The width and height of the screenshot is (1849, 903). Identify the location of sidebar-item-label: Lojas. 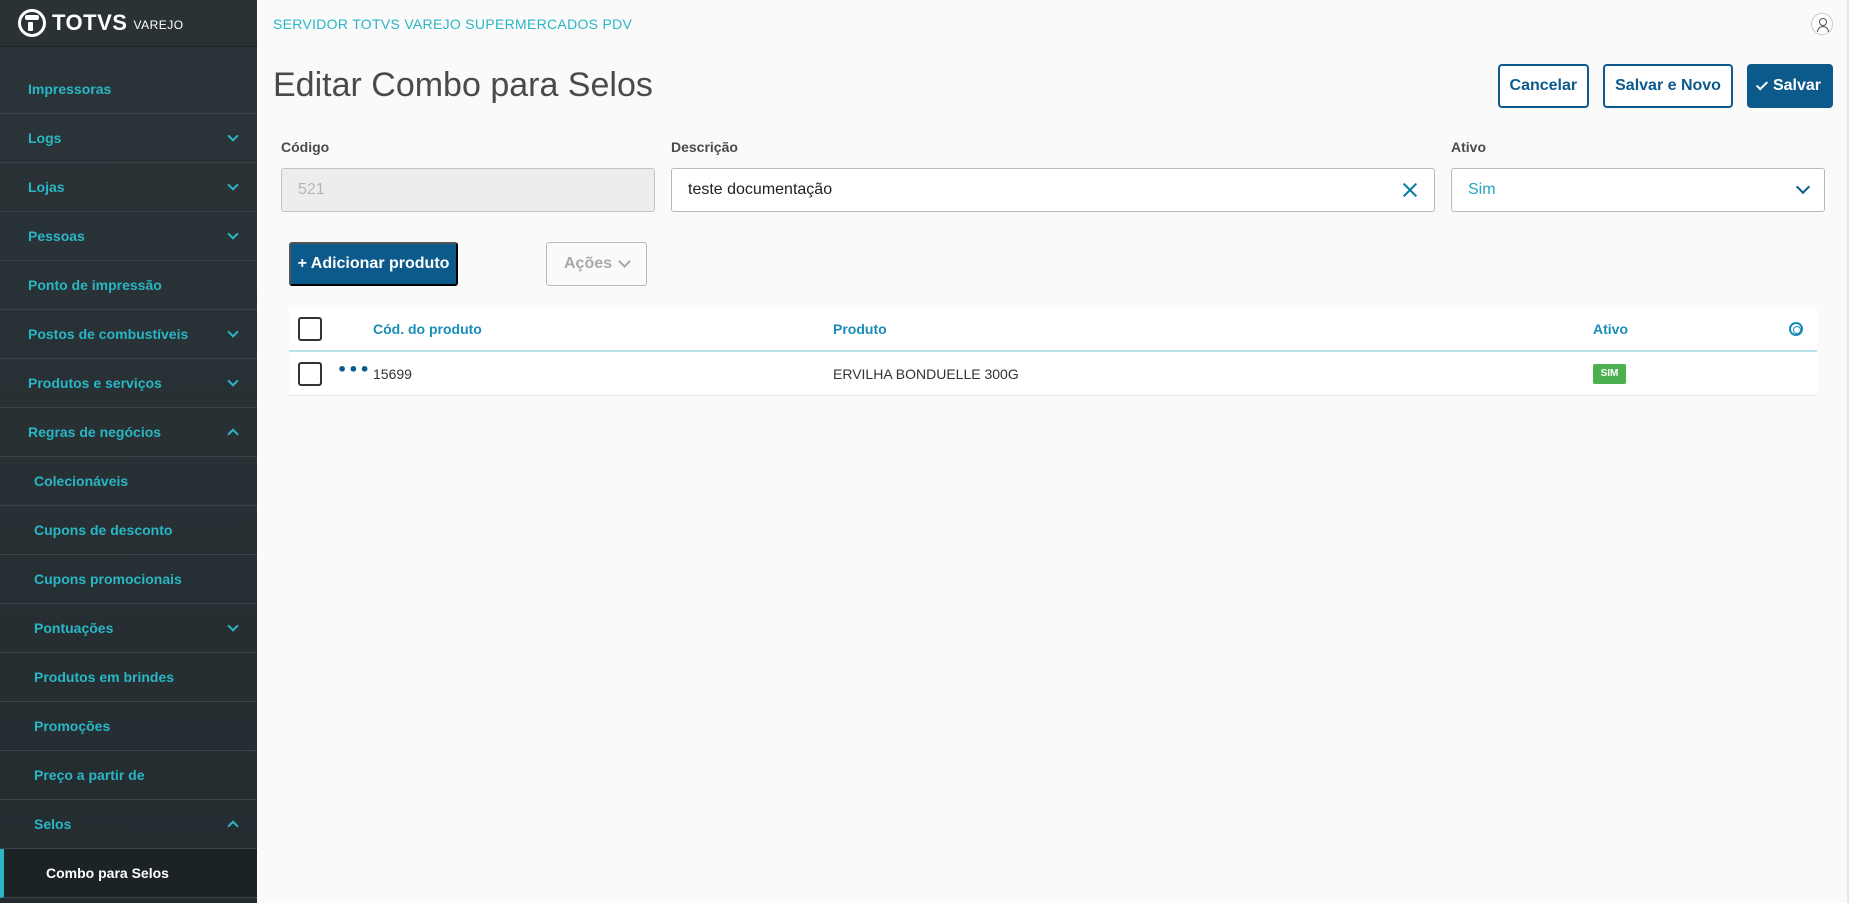
(46, 187).